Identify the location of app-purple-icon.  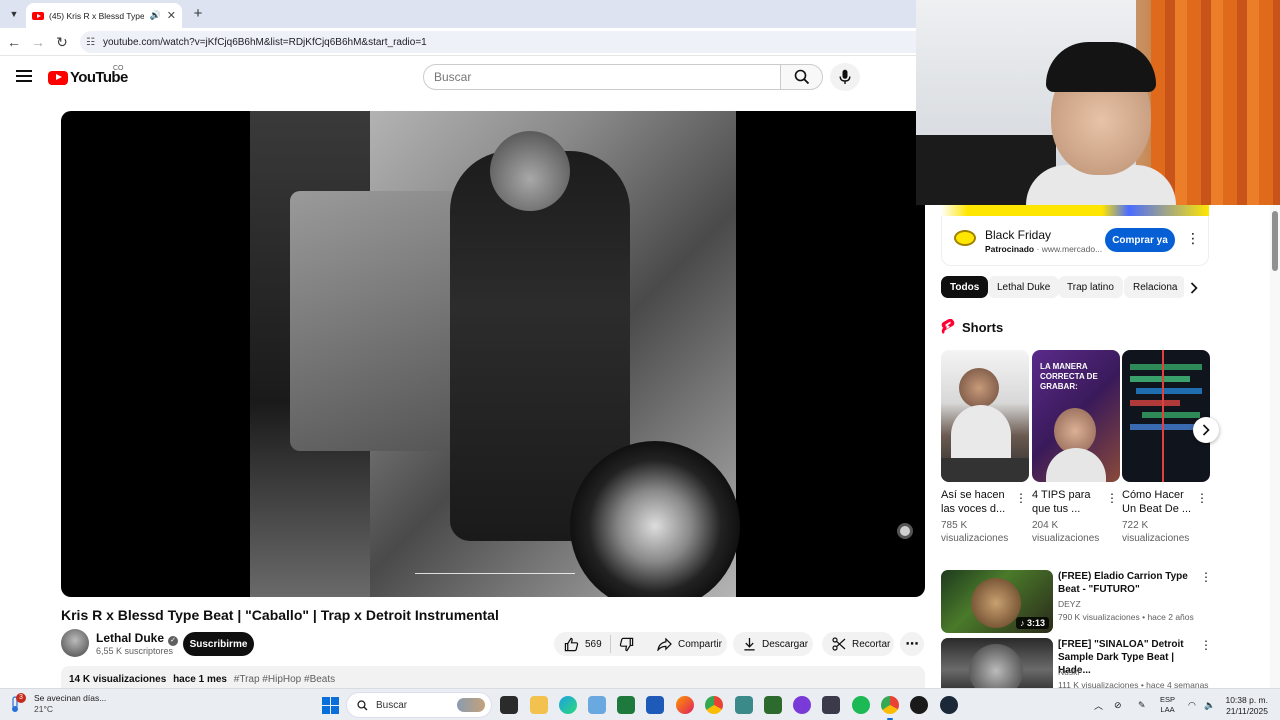
(802, 705).